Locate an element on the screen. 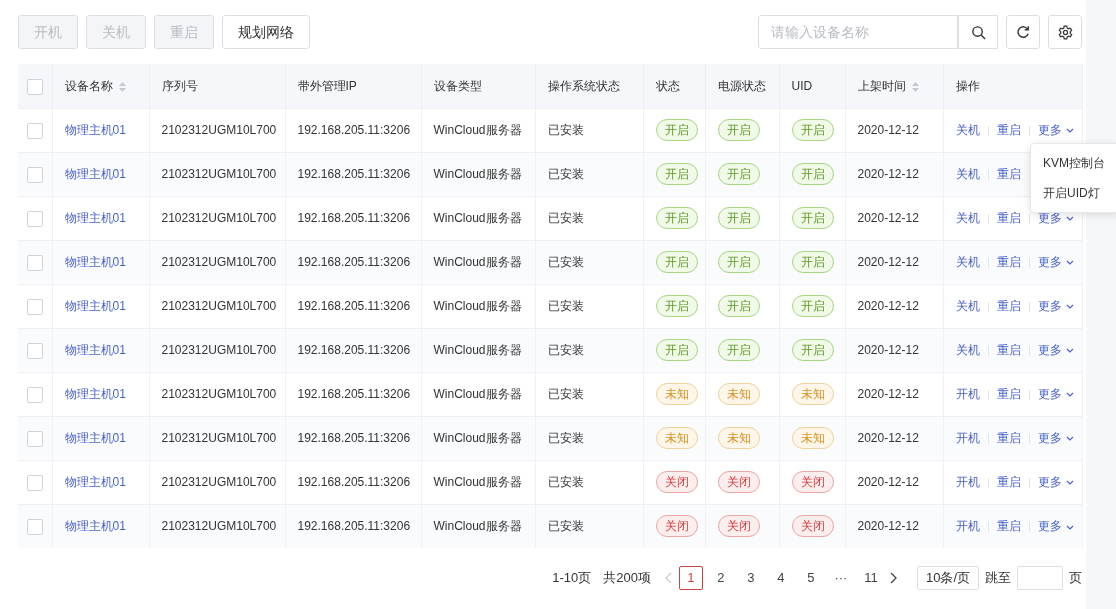  chevron-right-icon is located at coordinates (892, 578).